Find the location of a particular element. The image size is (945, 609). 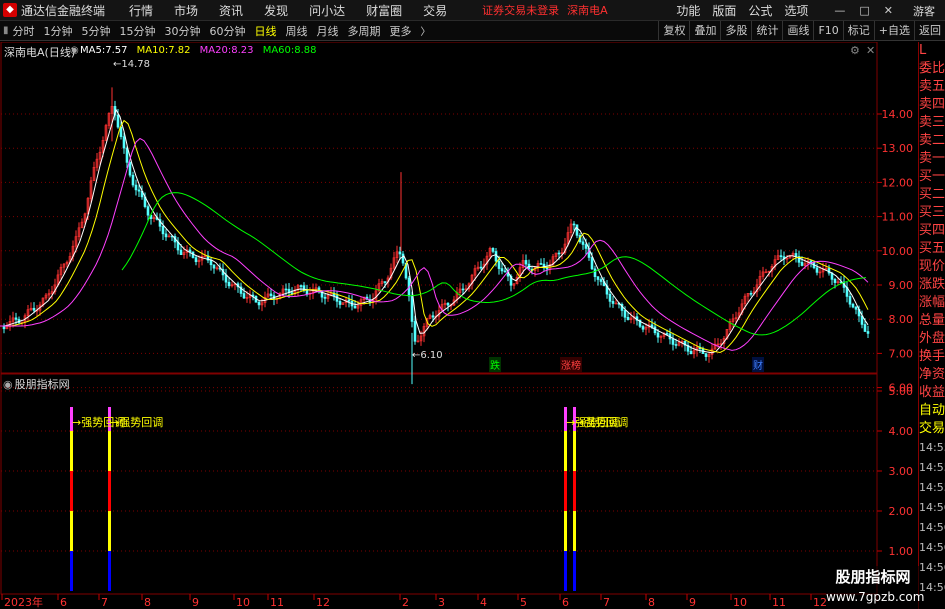

menu-functions: 功能 is located at coordinates (688, 10).